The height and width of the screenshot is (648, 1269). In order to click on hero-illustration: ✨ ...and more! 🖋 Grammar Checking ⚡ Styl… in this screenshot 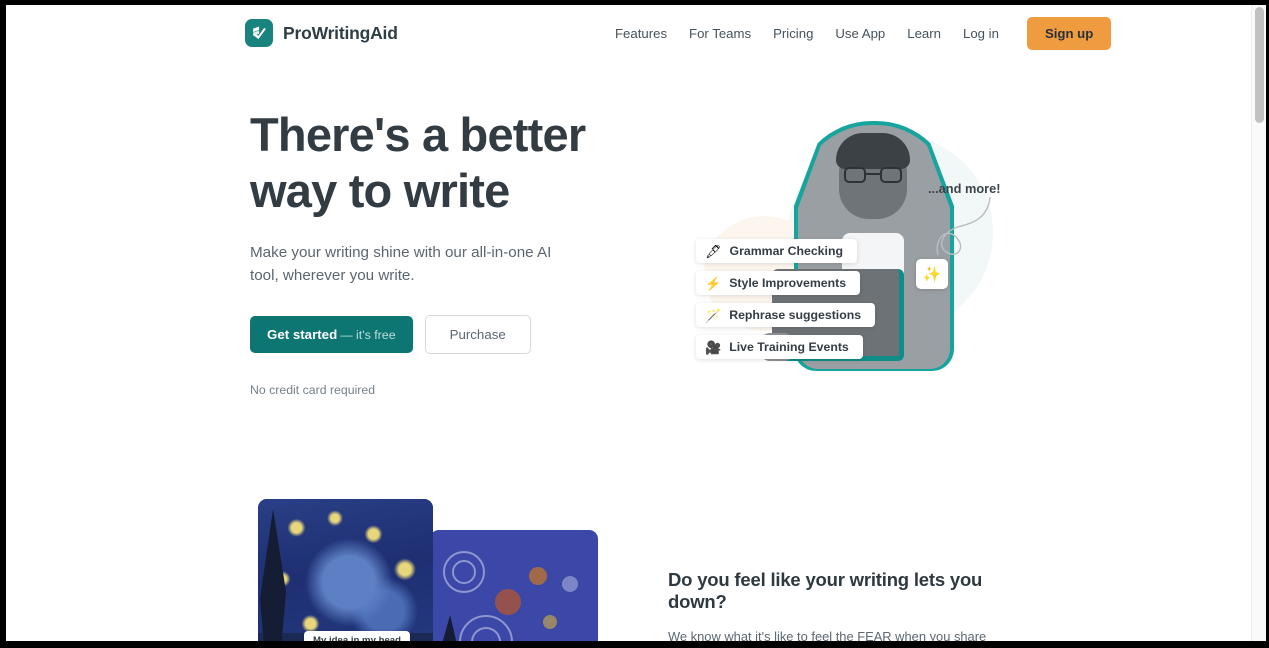, I will do `click(846, 261)`.